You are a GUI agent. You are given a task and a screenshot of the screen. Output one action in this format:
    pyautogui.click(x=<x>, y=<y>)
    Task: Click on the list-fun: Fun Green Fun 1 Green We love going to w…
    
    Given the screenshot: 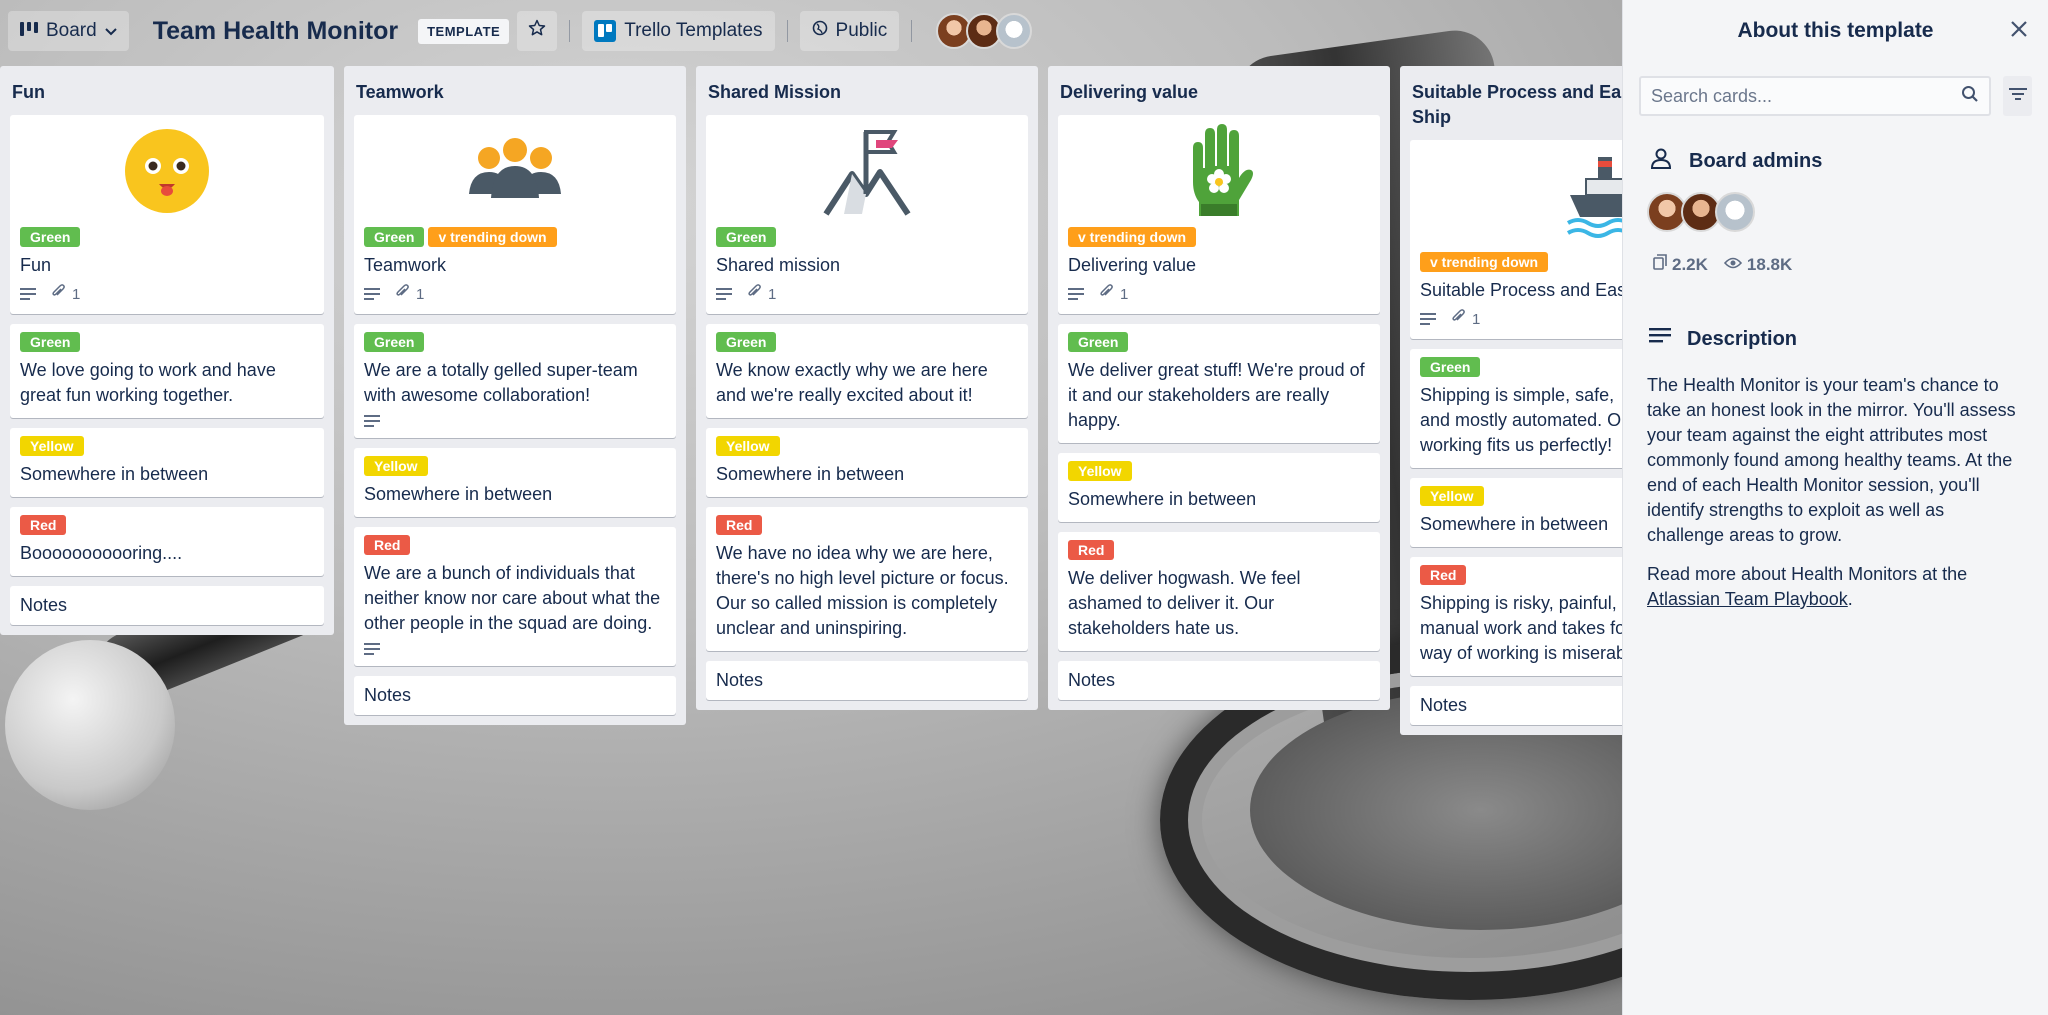 What is the action you would take?
    pyautogui.click(x=167, y=350)
    